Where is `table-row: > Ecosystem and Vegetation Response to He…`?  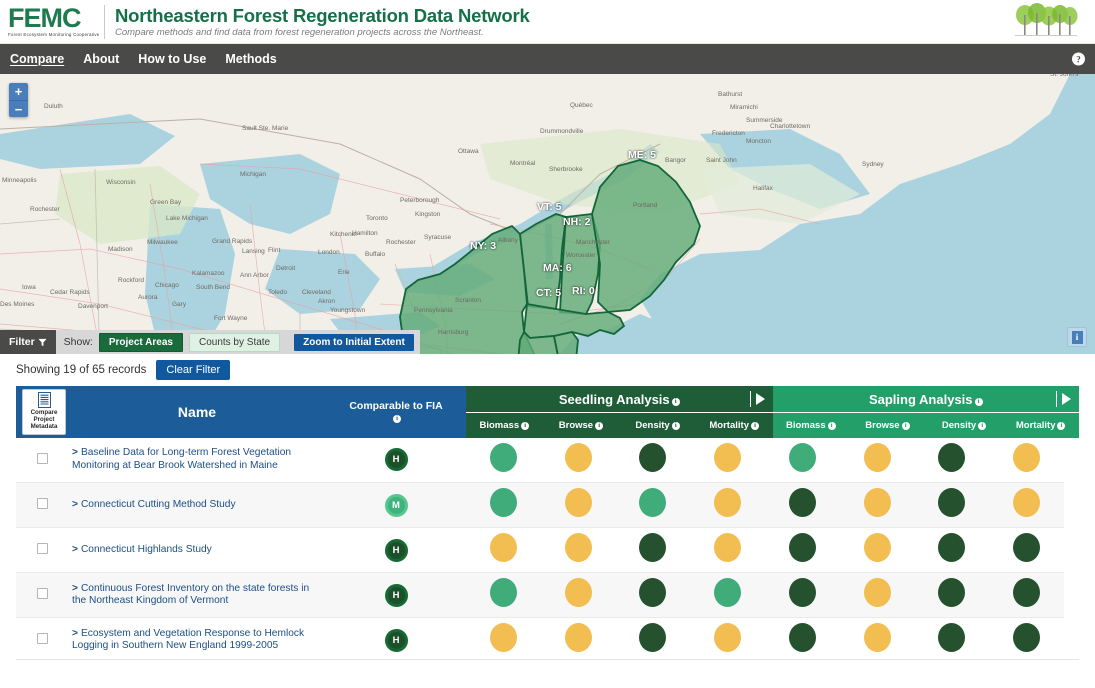 table-row: > Ecosystem and Vegetation Response to He… is located at coordinates (540, 638).